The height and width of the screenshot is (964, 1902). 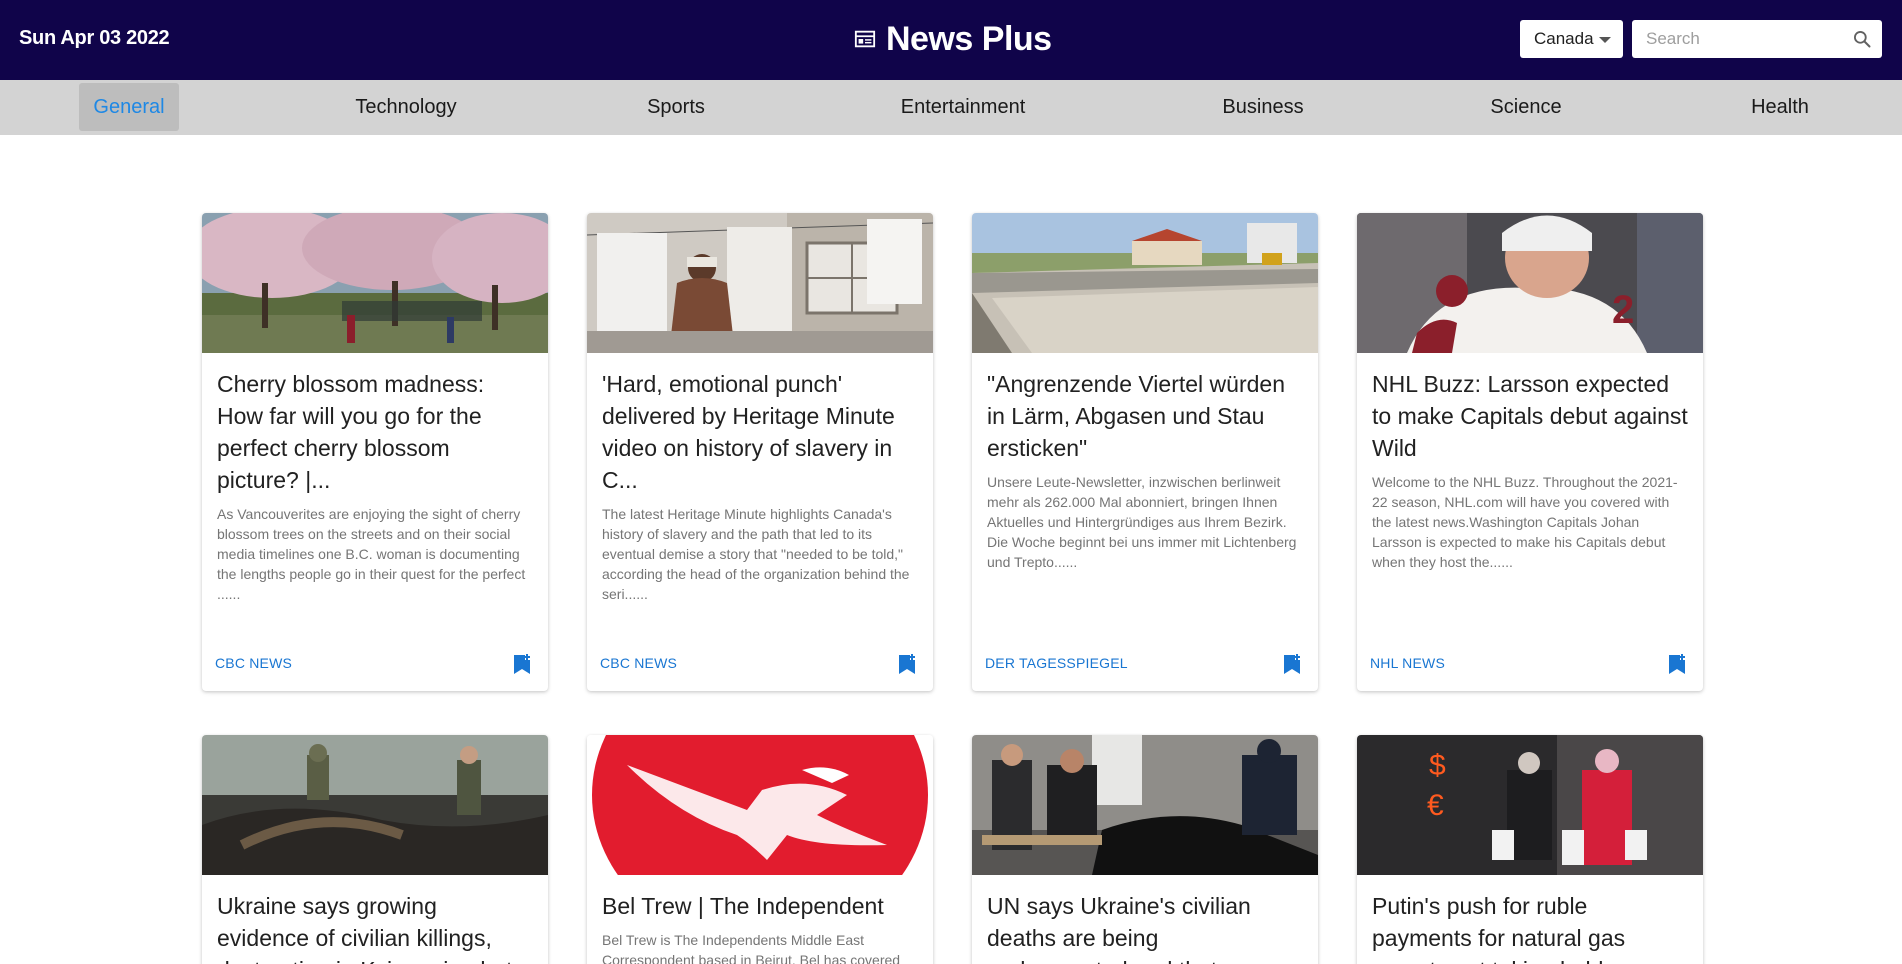 I want to click on nav-tab-technology: Technology, so click(x=406, y=107).